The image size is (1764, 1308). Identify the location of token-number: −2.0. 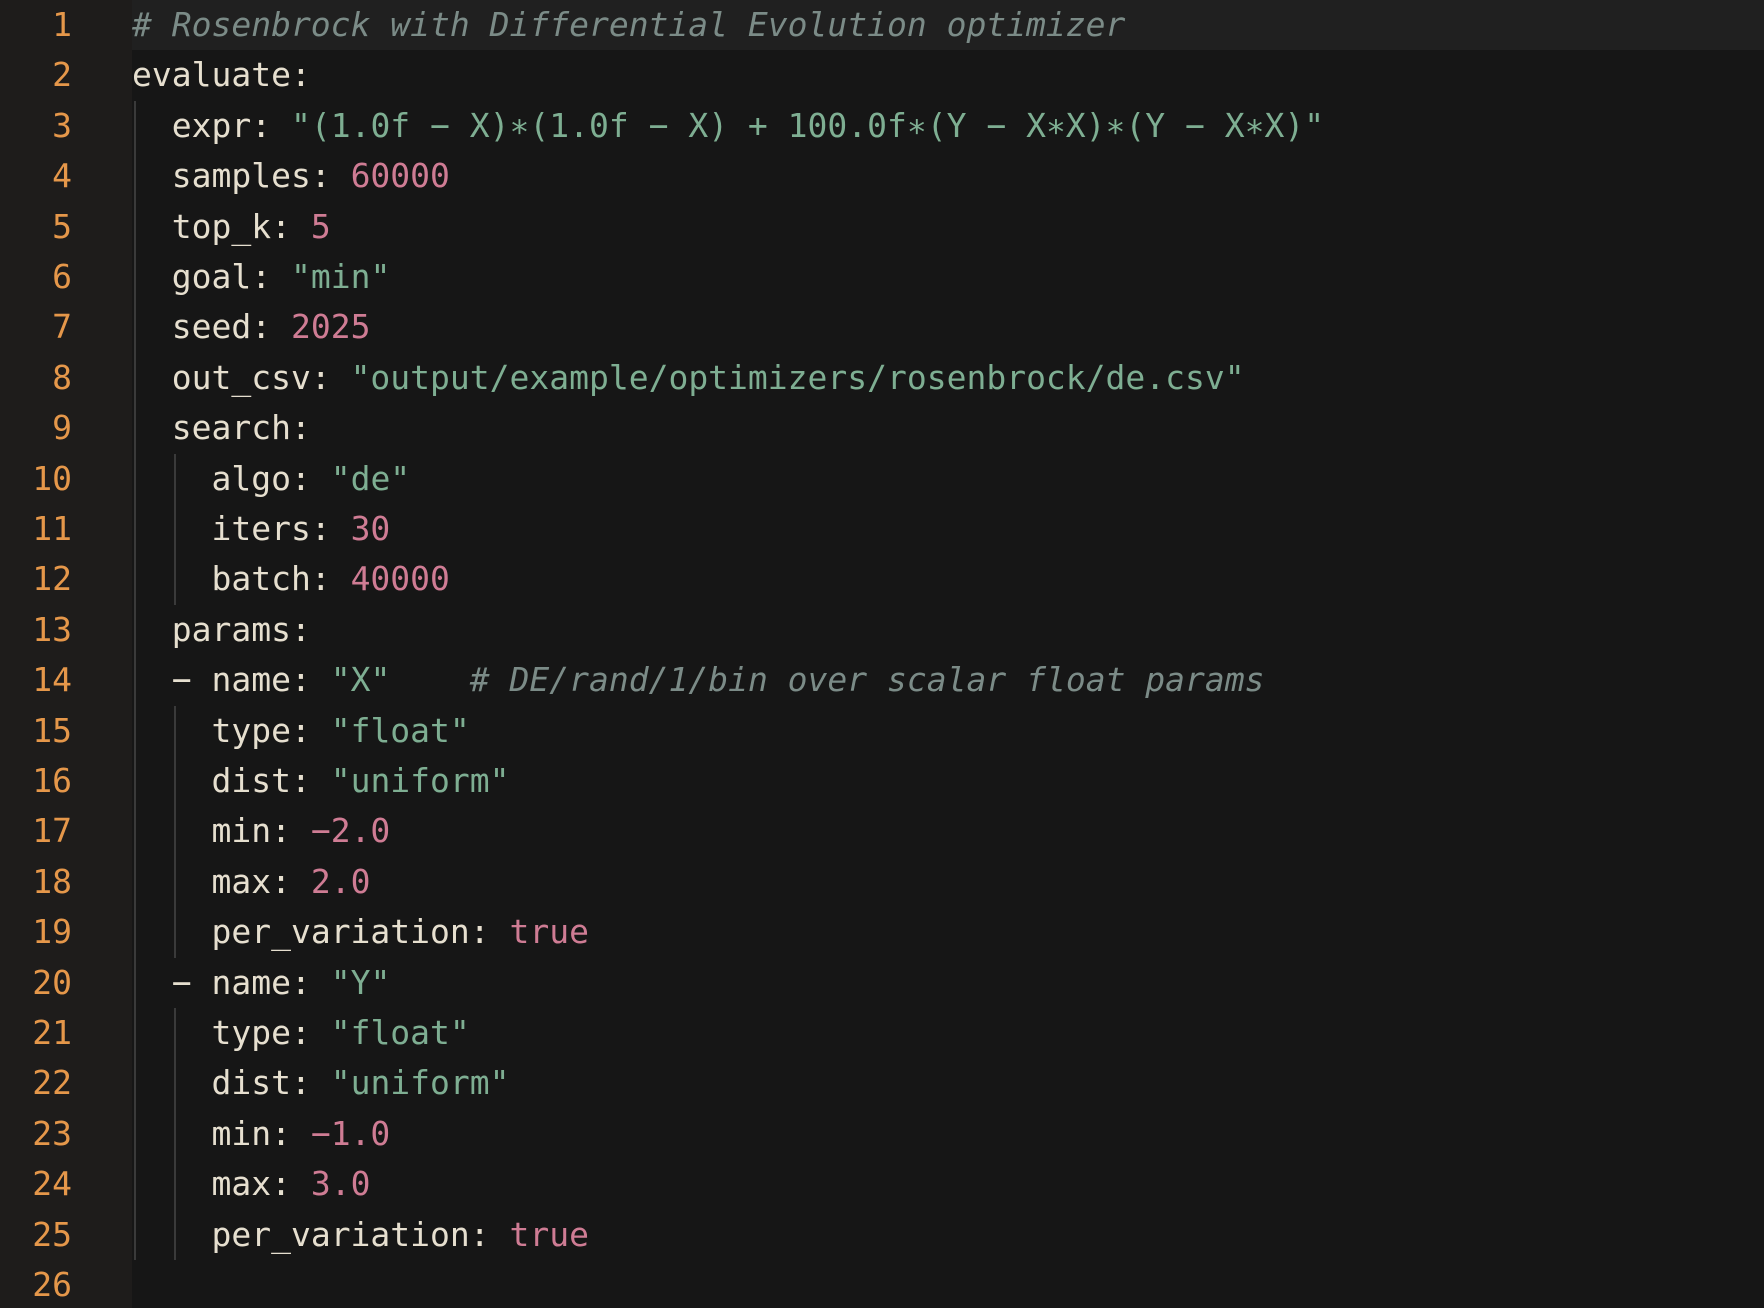
(350, 831).